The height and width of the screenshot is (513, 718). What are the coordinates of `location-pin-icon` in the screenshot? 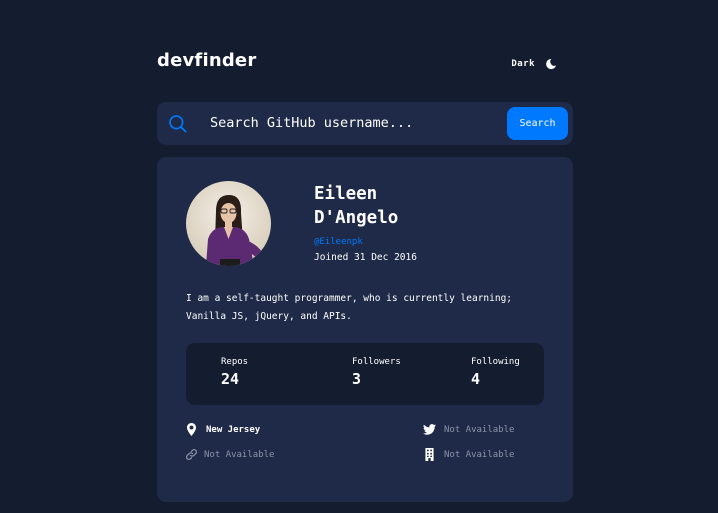 It's located at (191, 429).